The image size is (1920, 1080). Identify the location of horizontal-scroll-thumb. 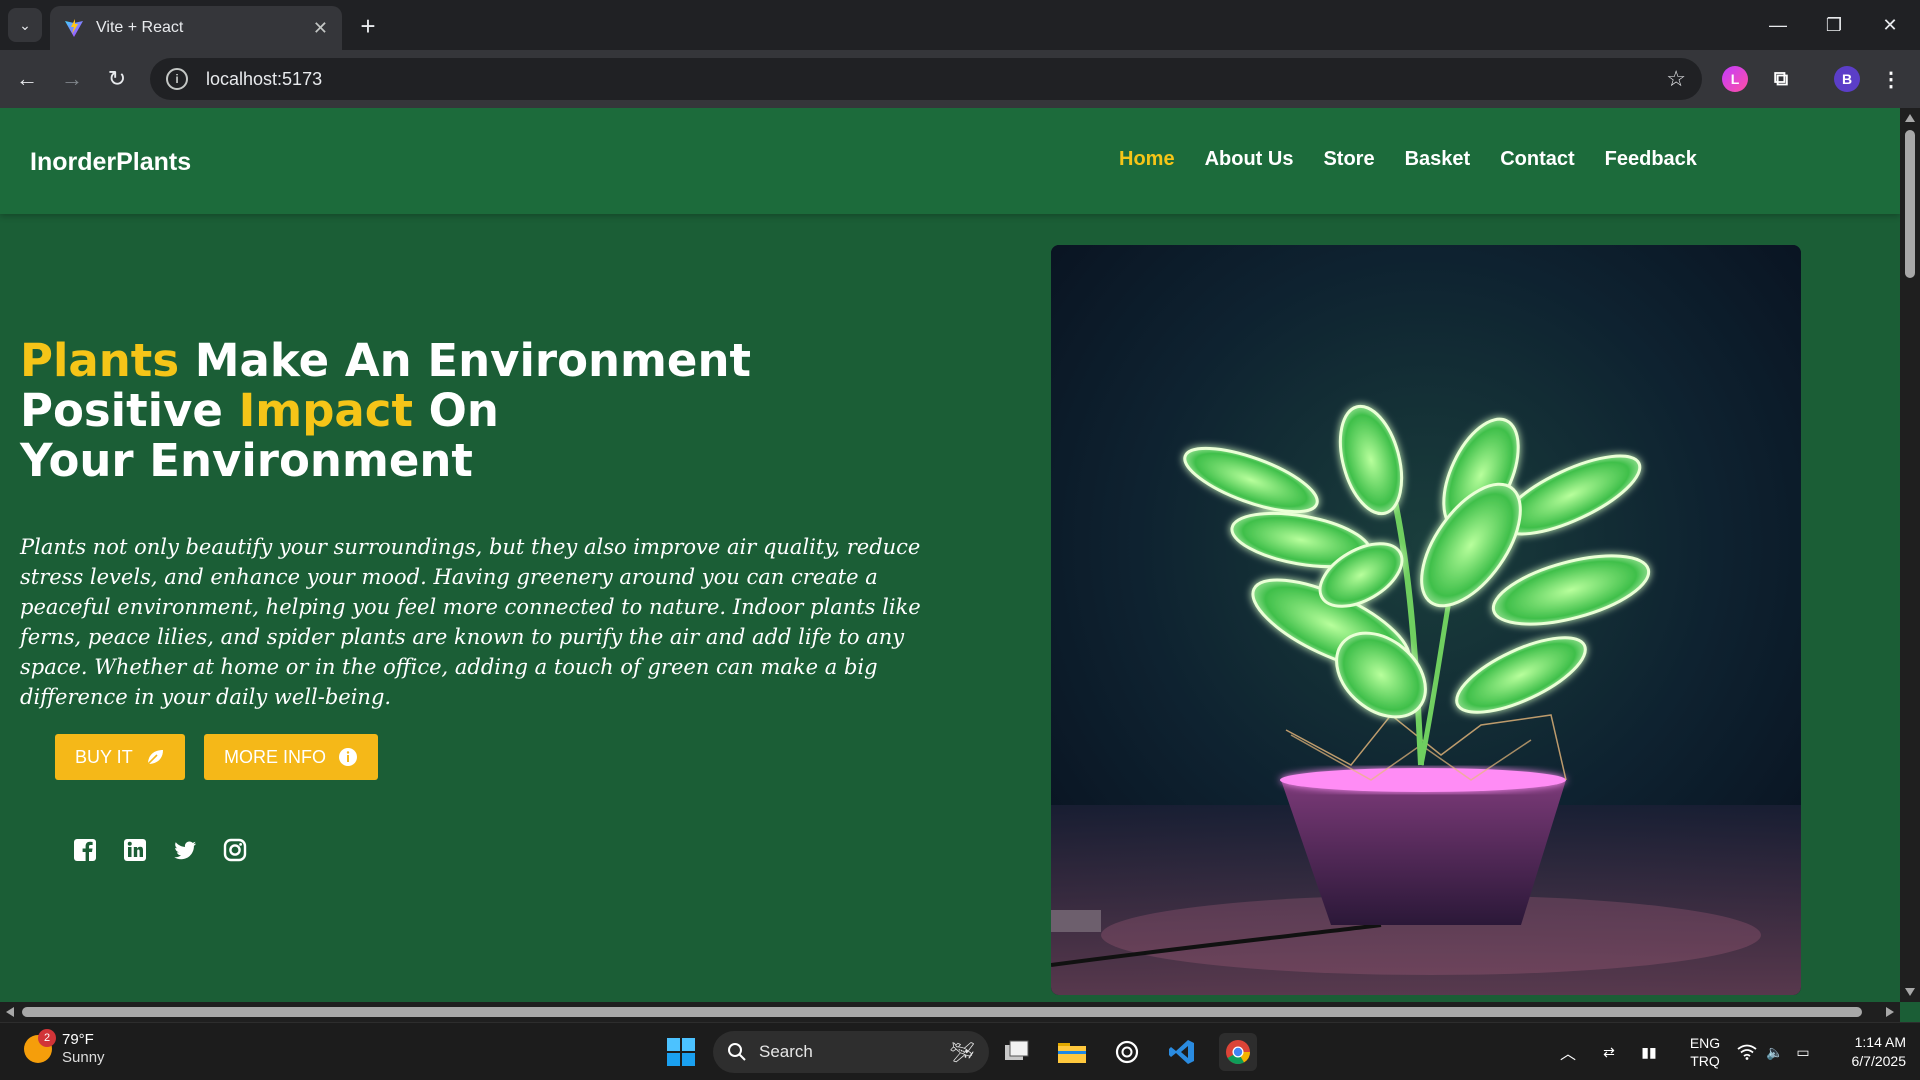
(942, 1012).